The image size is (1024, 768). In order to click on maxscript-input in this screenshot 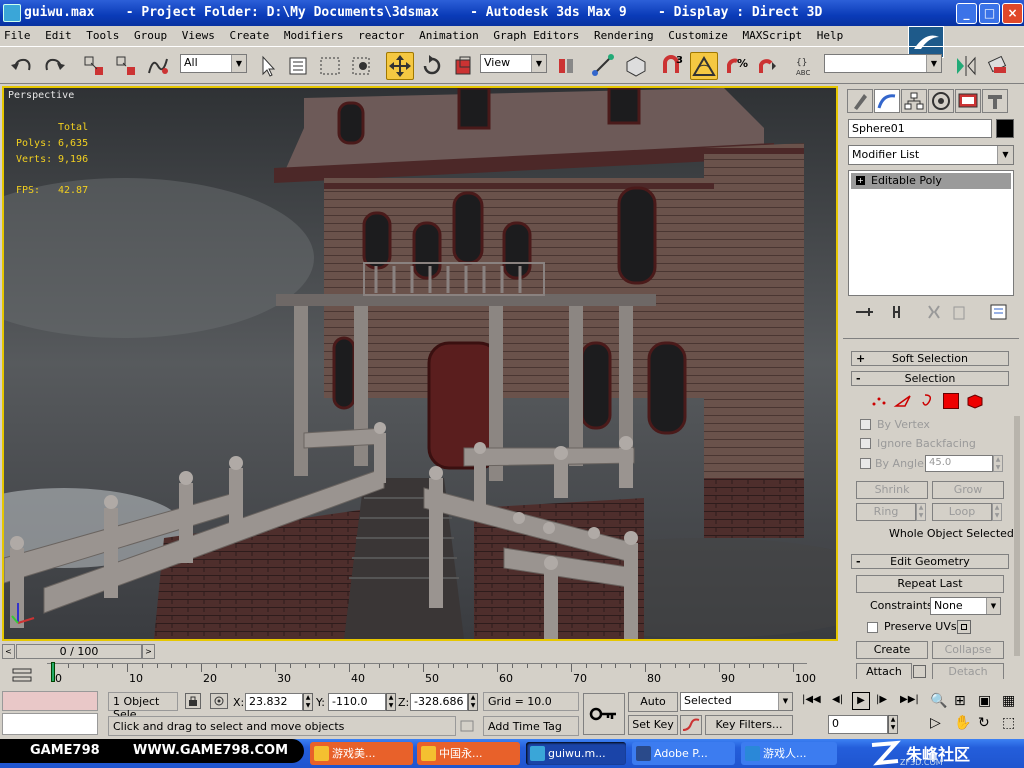, I will do `click(50, 724)`.